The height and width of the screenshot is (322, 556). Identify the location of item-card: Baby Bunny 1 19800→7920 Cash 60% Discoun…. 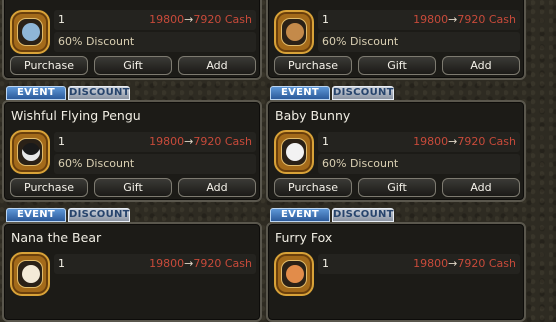
(396, 151).